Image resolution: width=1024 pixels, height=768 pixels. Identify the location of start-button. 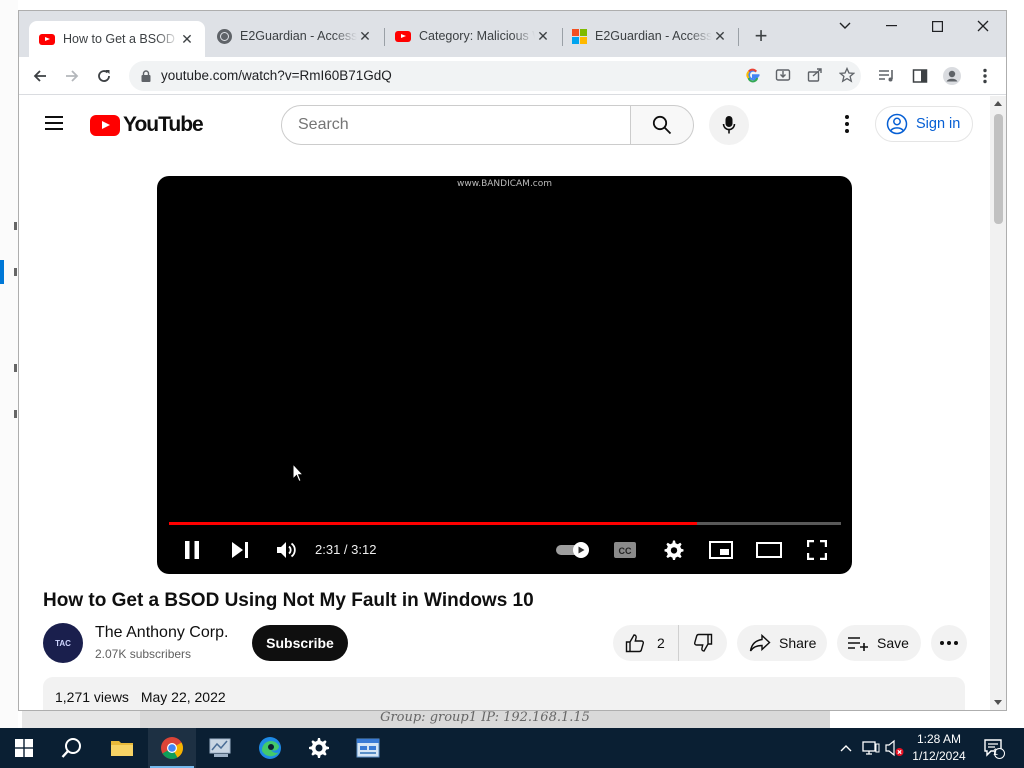
(24, 748).